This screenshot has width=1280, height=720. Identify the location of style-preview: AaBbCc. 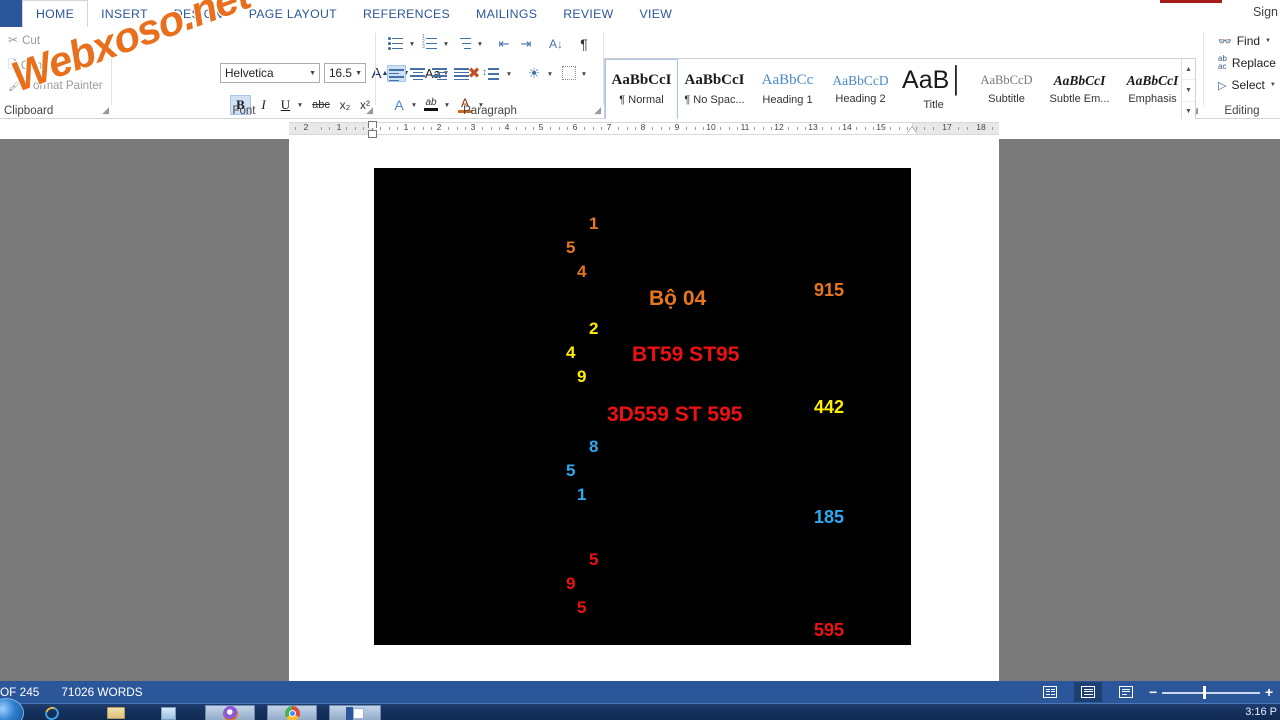
(787, 80).